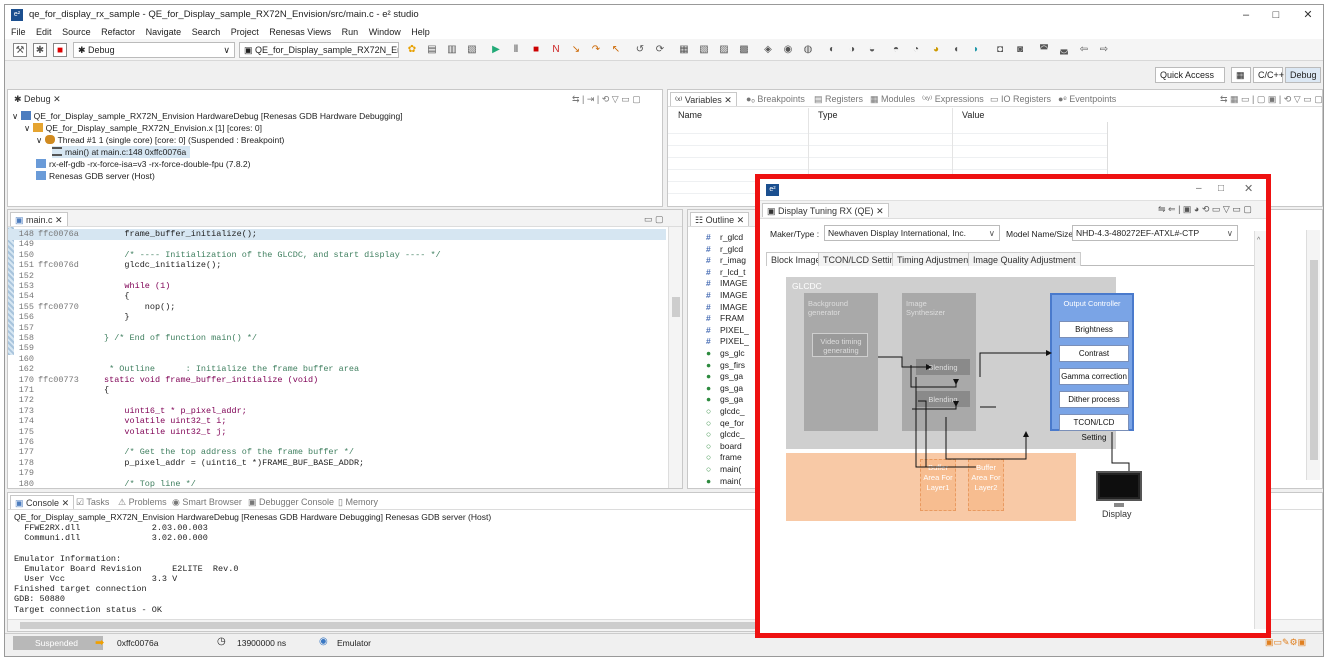 Image resolution: width=1328 pixels, height=661 pixels. I want to click on debug-view-toolbar: ⇆ | ⇥ | ⟲ ▽ ▭ ▢, so click(606, 99).